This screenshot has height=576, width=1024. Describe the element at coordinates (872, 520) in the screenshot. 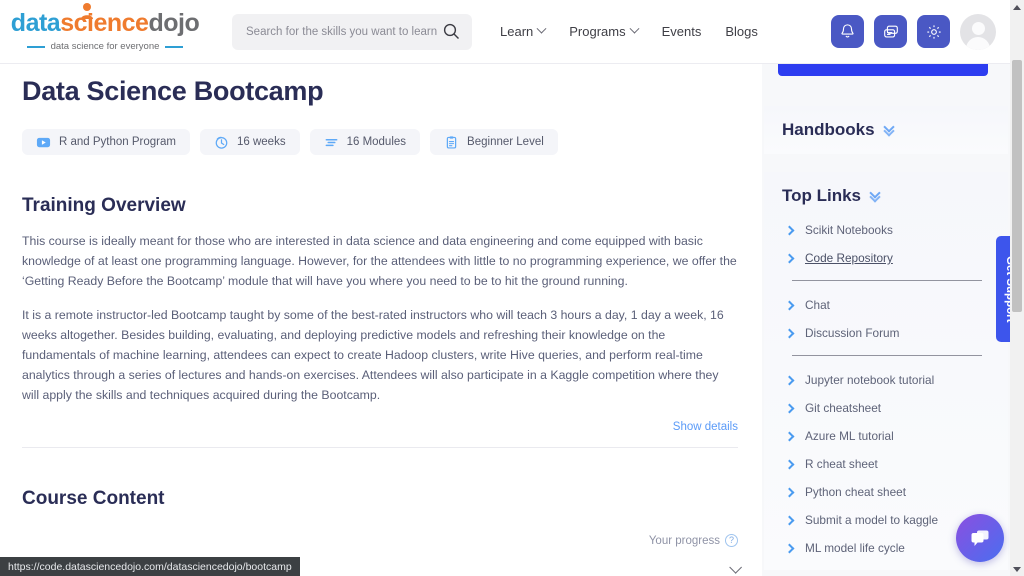

I see `link-label: Submit a model to kaggle` at that location.